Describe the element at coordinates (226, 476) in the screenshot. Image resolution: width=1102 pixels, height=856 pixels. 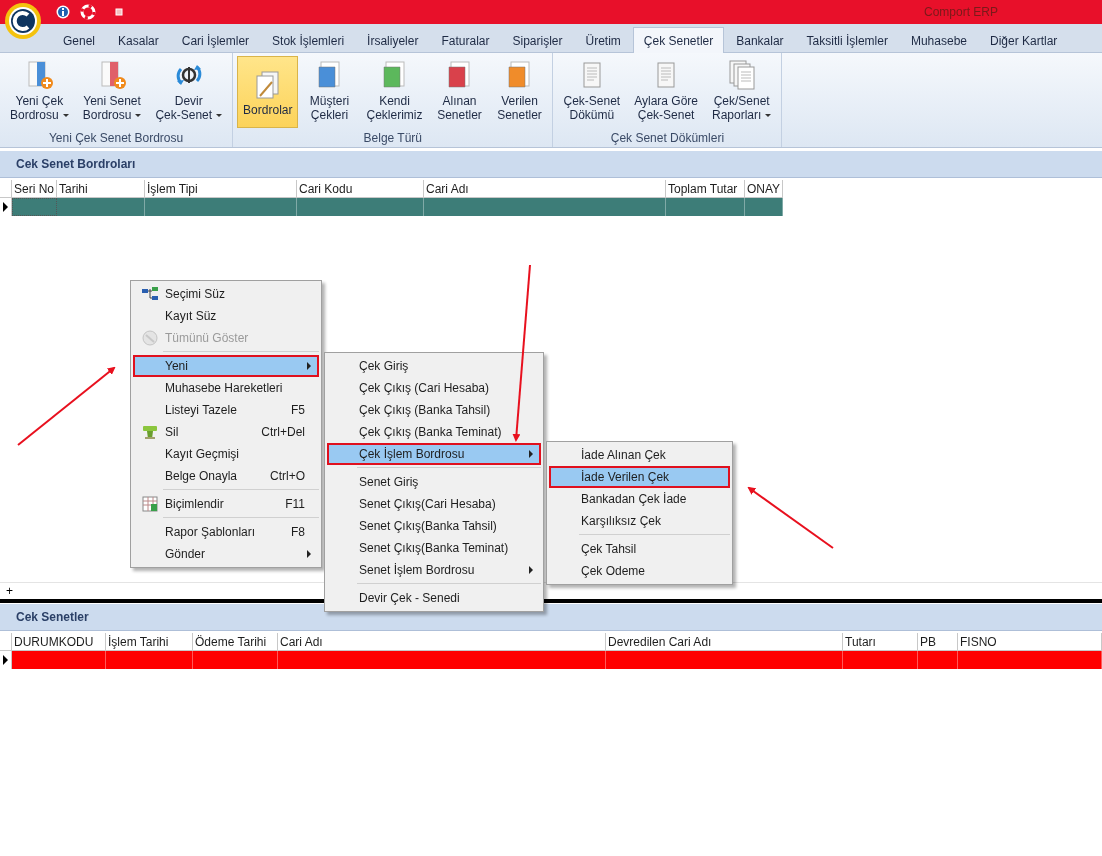
I see `menu-item: Belge Onayla Ctrl+O` at that location.